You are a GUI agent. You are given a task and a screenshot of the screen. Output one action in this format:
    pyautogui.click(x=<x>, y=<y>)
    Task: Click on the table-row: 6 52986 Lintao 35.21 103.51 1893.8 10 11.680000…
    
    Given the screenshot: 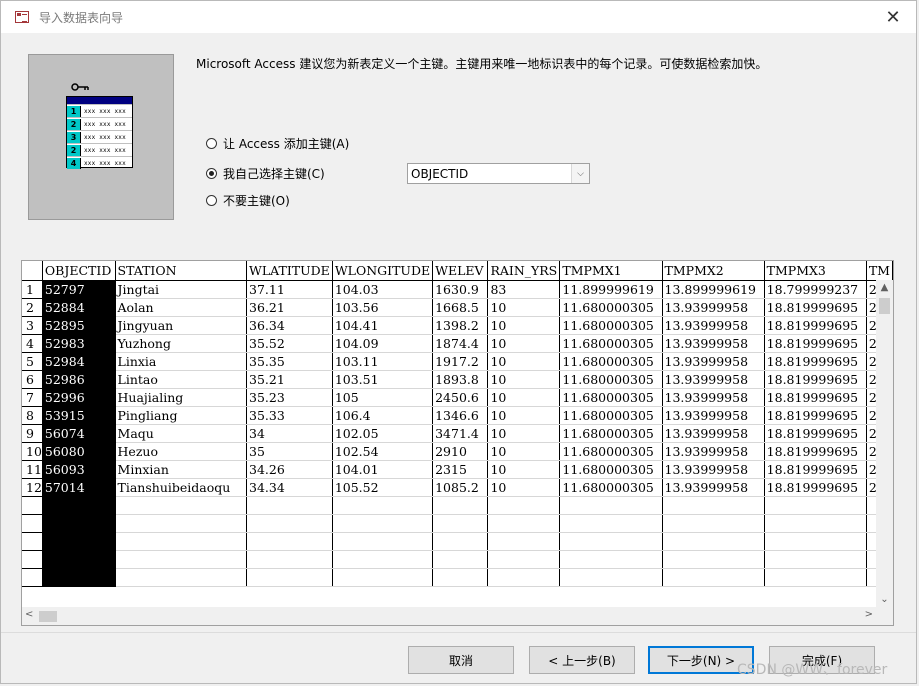 What is the action you would take?
    pyautogui.click(x=457, y=379)
    